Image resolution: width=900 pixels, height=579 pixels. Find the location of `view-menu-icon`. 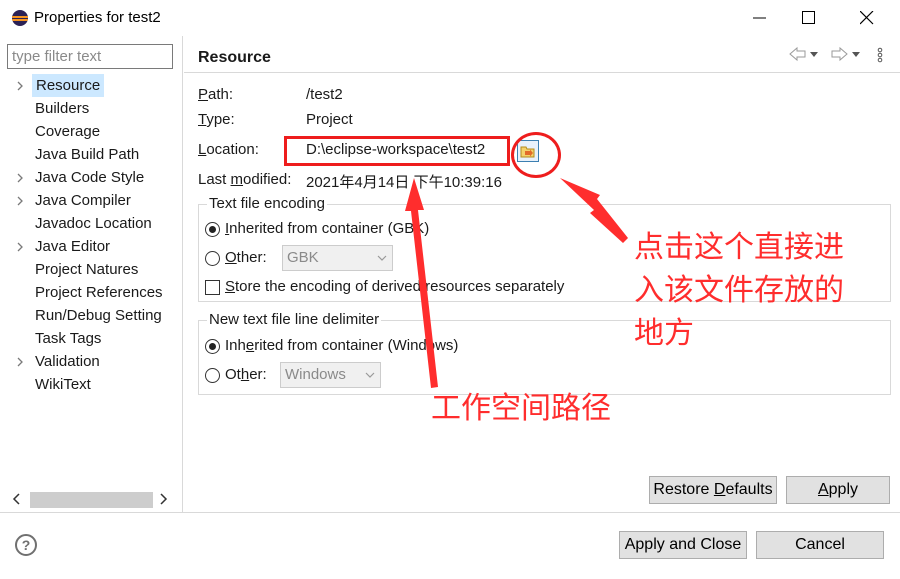

view-menu-icon is located at coordinates (880, 55).